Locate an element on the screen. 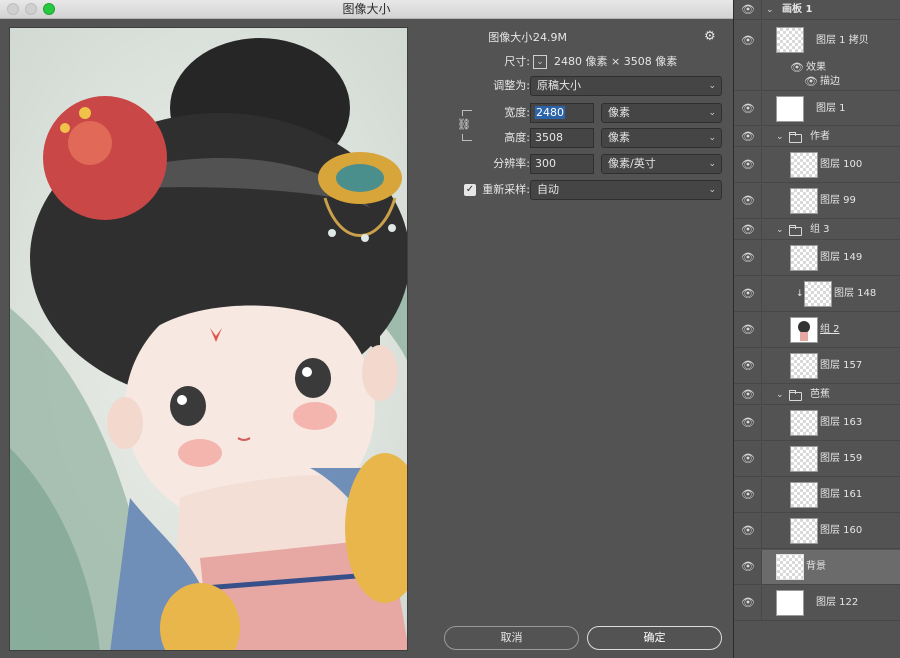 The image size is (900, 658). ok-button: 确定 is located at coordinates (654, 638).